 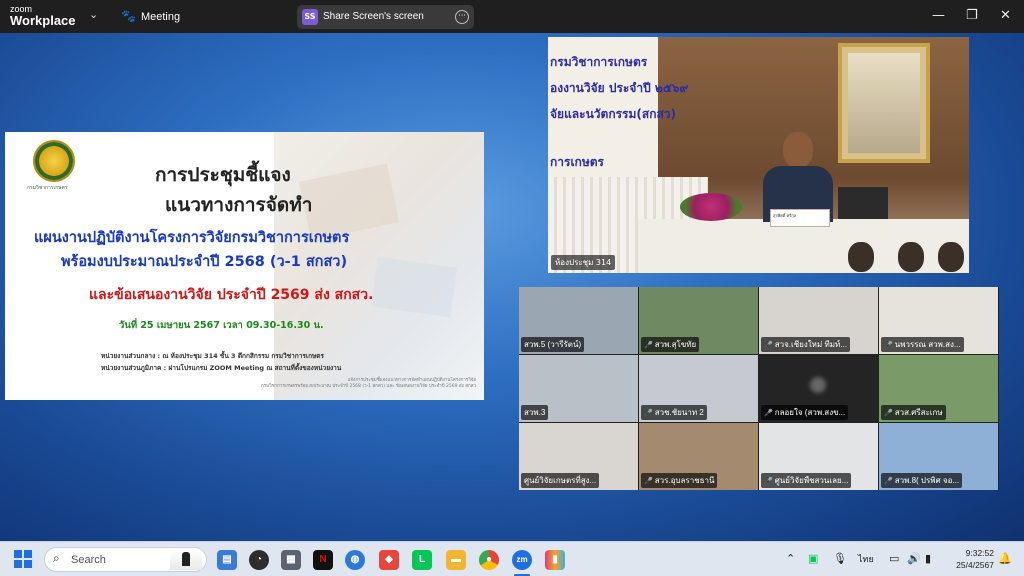 What do you see at coordinates (522, 560) in the screenshot?
I see `zoom-app-icon: zm` at bounding box center [522, 560].